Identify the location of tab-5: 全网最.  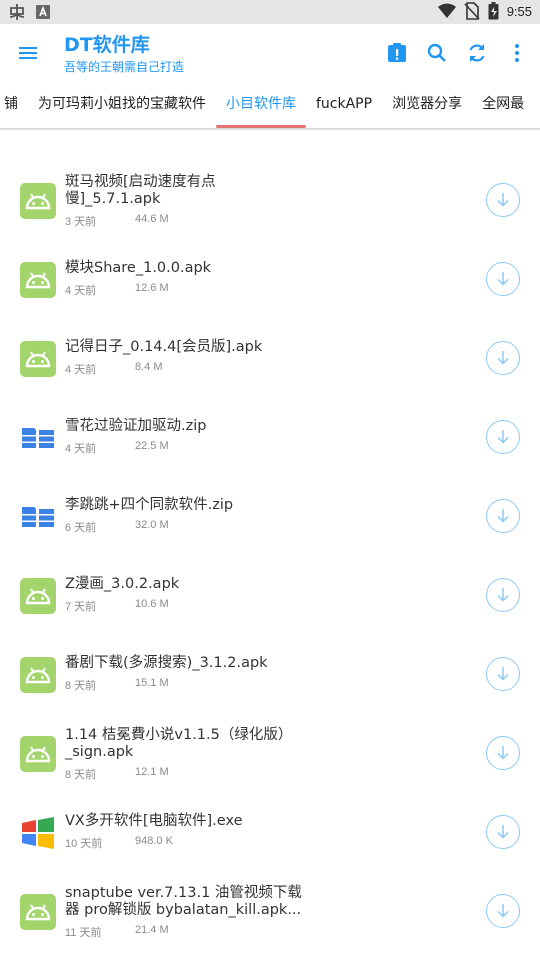
(503, 105).